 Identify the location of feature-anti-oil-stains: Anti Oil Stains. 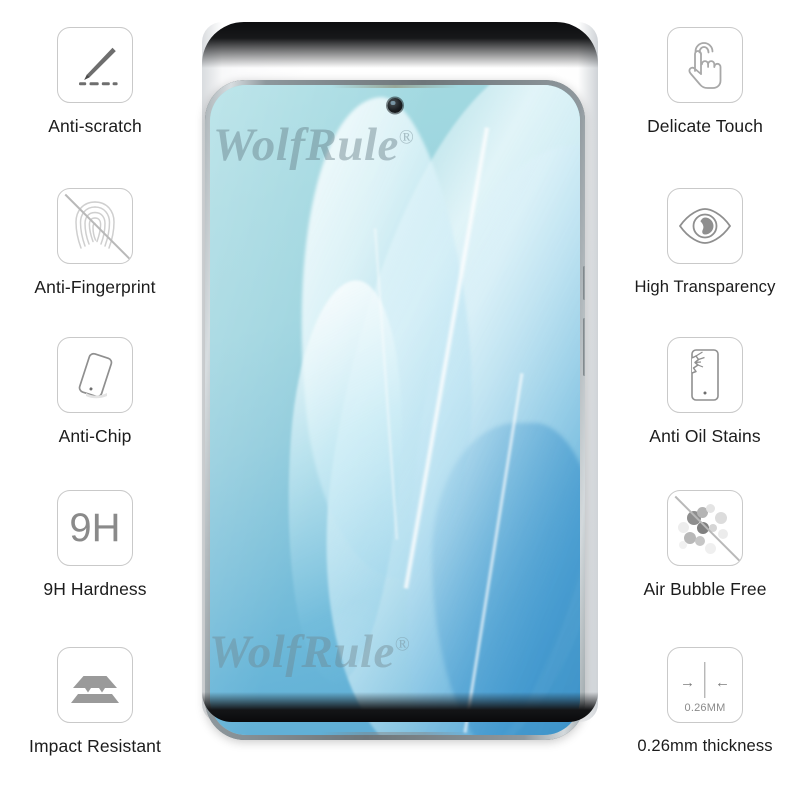
(705, 391).